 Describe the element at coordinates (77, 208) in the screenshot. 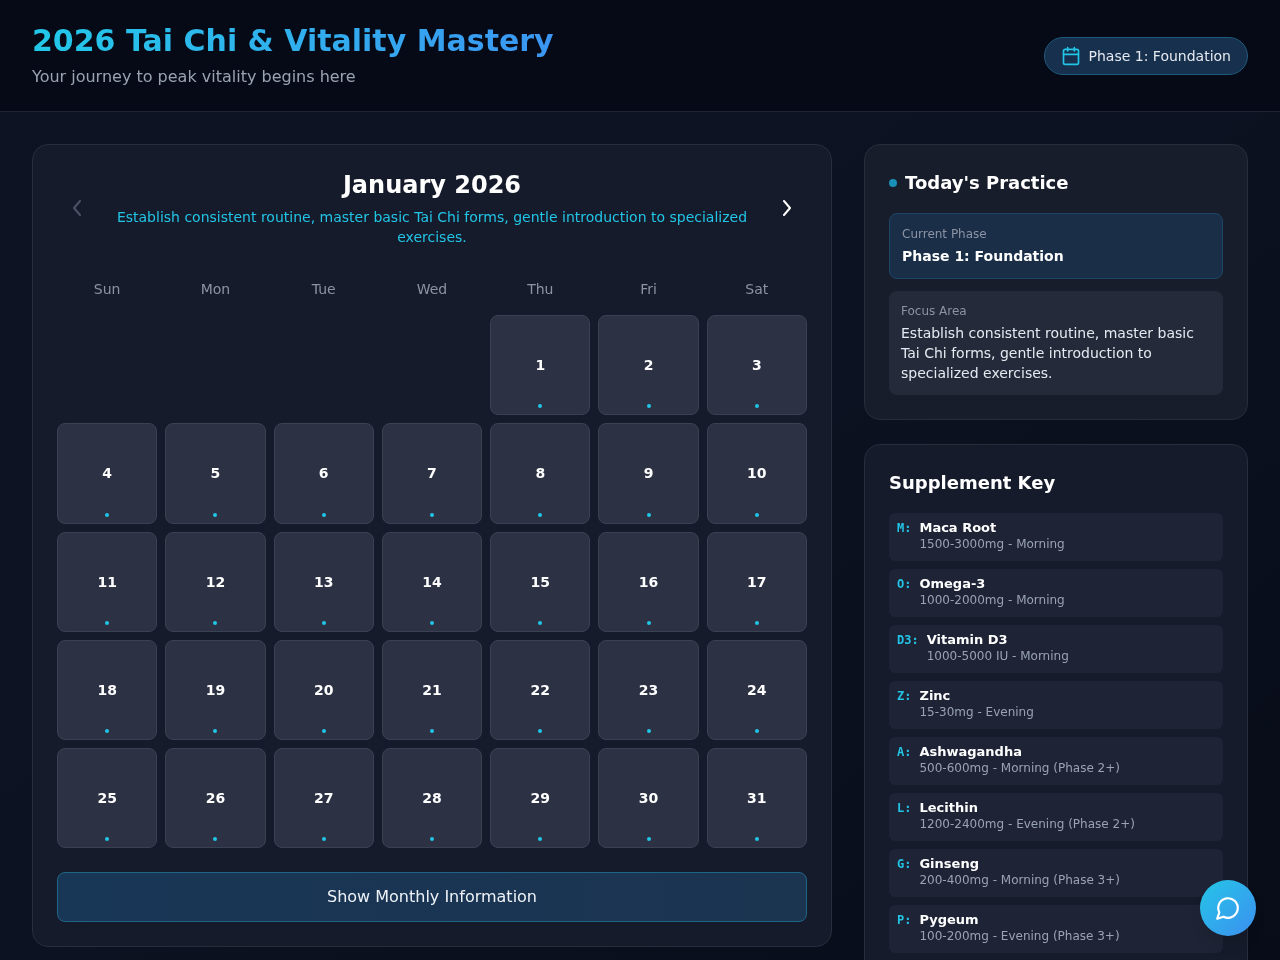

I see `chevron-left-icon` at that location.